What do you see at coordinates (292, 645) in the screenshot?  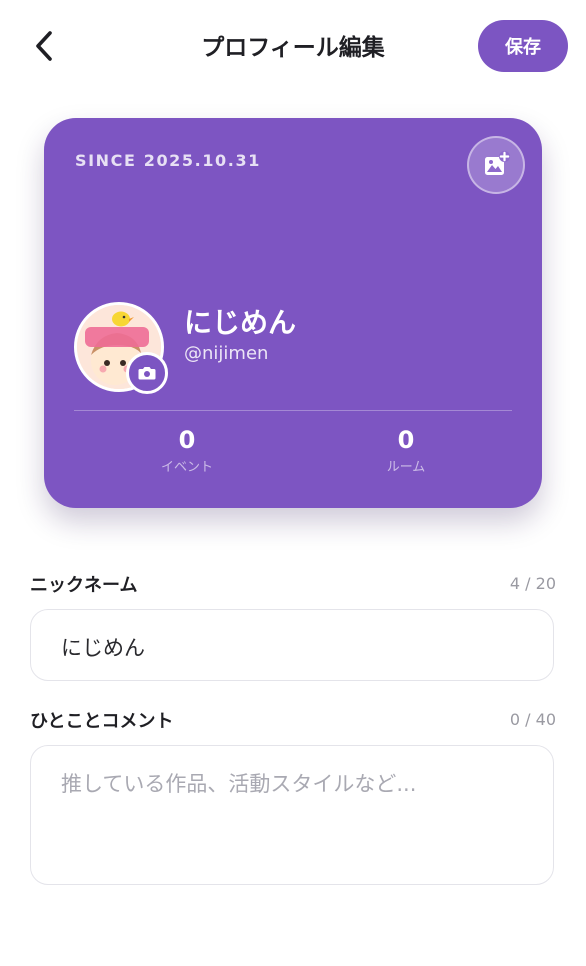 I see `nickname-field: にじめん` at bounding box center [292, 645].